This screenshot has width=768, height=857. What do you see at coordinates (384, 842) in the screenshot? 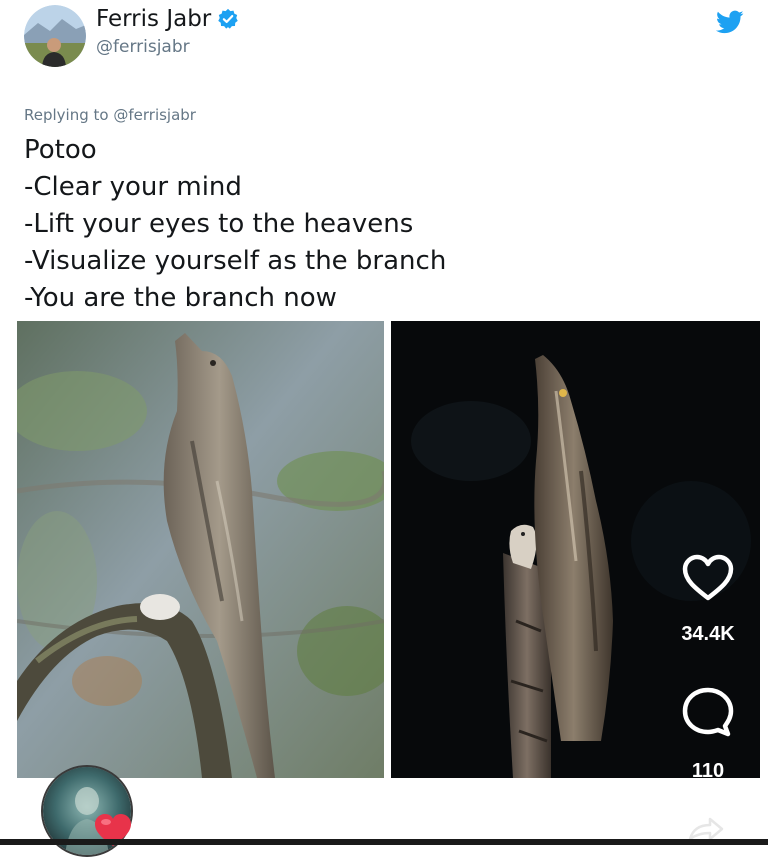
I see `bottom-bar` at bounding box center [384, 842].